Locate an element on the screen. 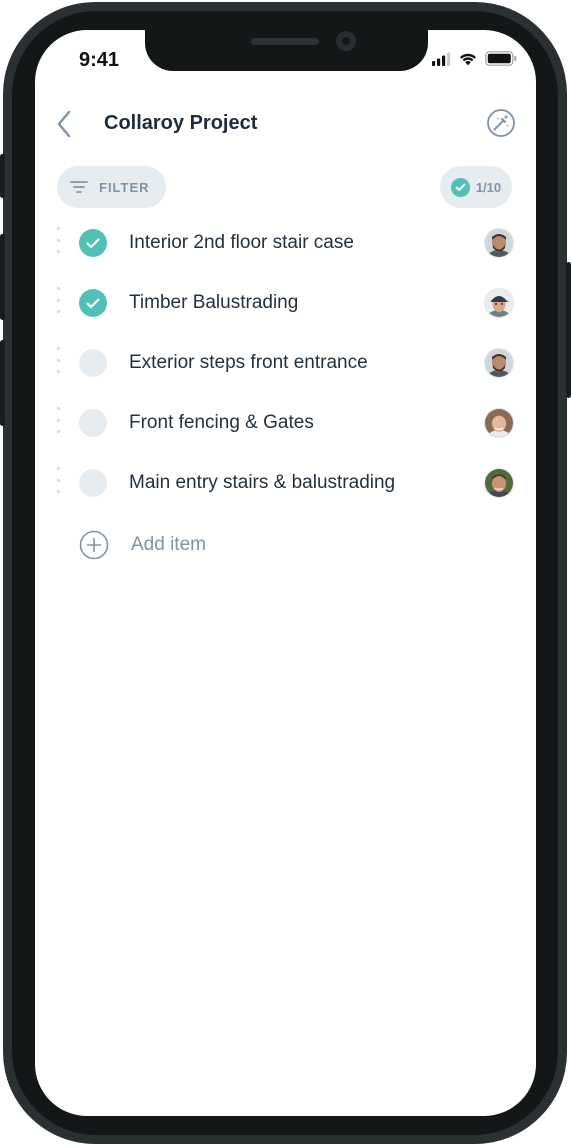 The height and width of the screenshot is (1147, 571). task-row: Exterior steps front entrance is located at coordinates (285, 363).